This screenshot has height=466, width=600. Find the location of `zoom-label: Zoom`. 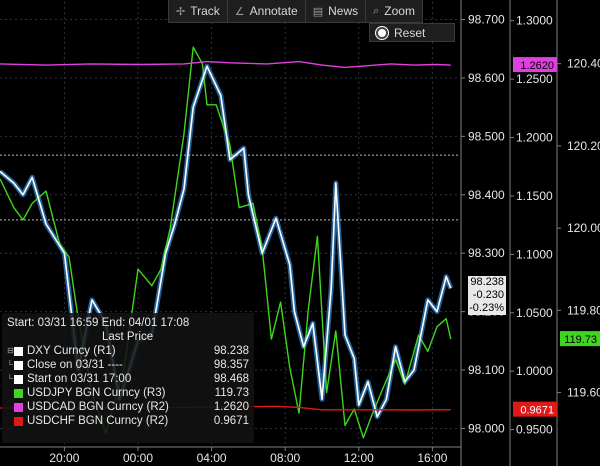

zoom-label: Zoom is located at coordinates (399, 11).